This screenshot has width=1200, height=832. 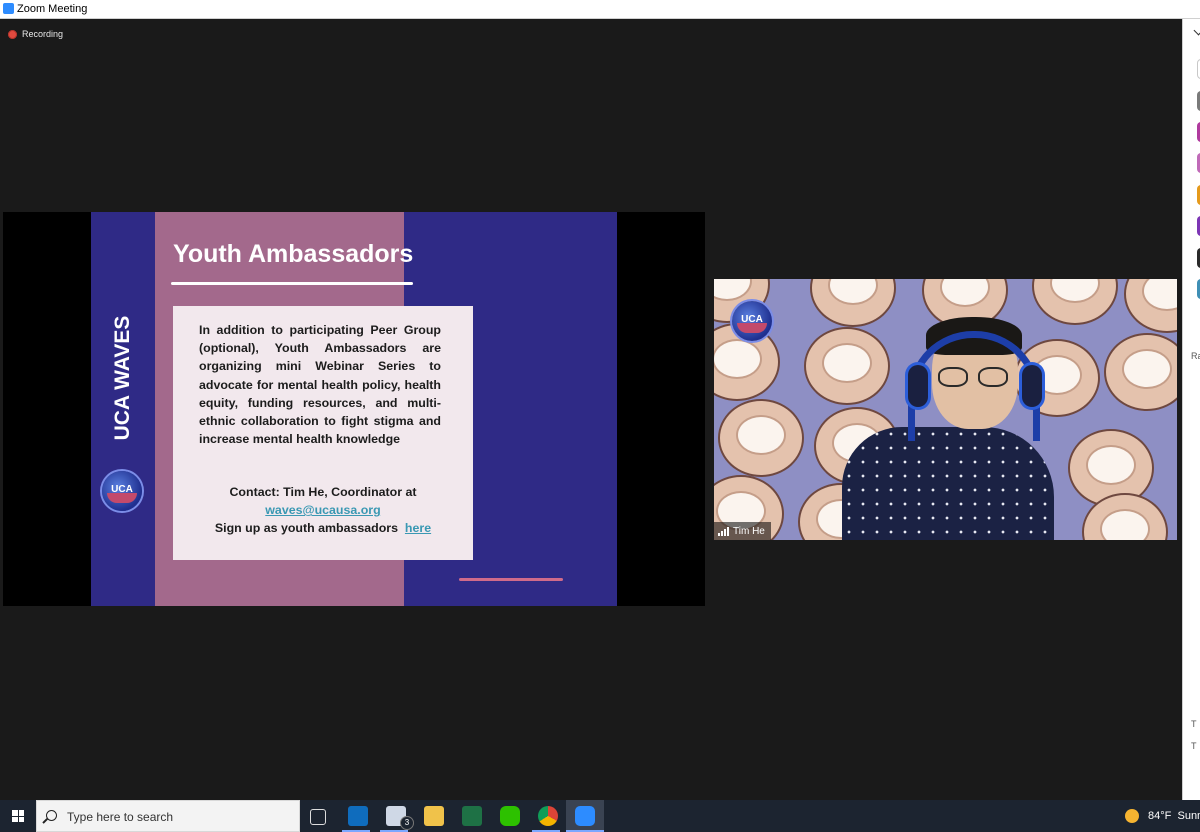 I want to click on mail-badge: 3, so click(x=407, y=823).